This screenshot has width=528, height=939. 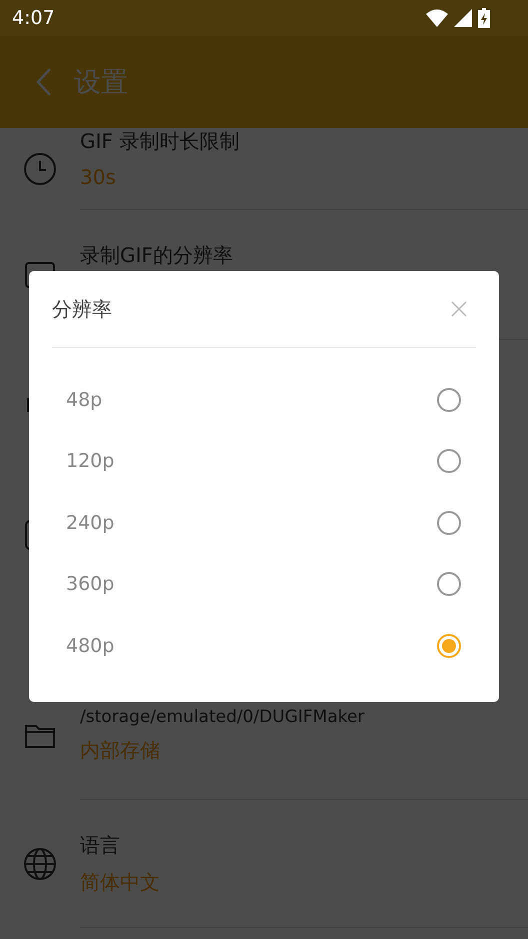 What do you see at coordinates (120, 750) in the screenshot?
I see `setting-value: 内部存储` at bounding box center [120, 750].